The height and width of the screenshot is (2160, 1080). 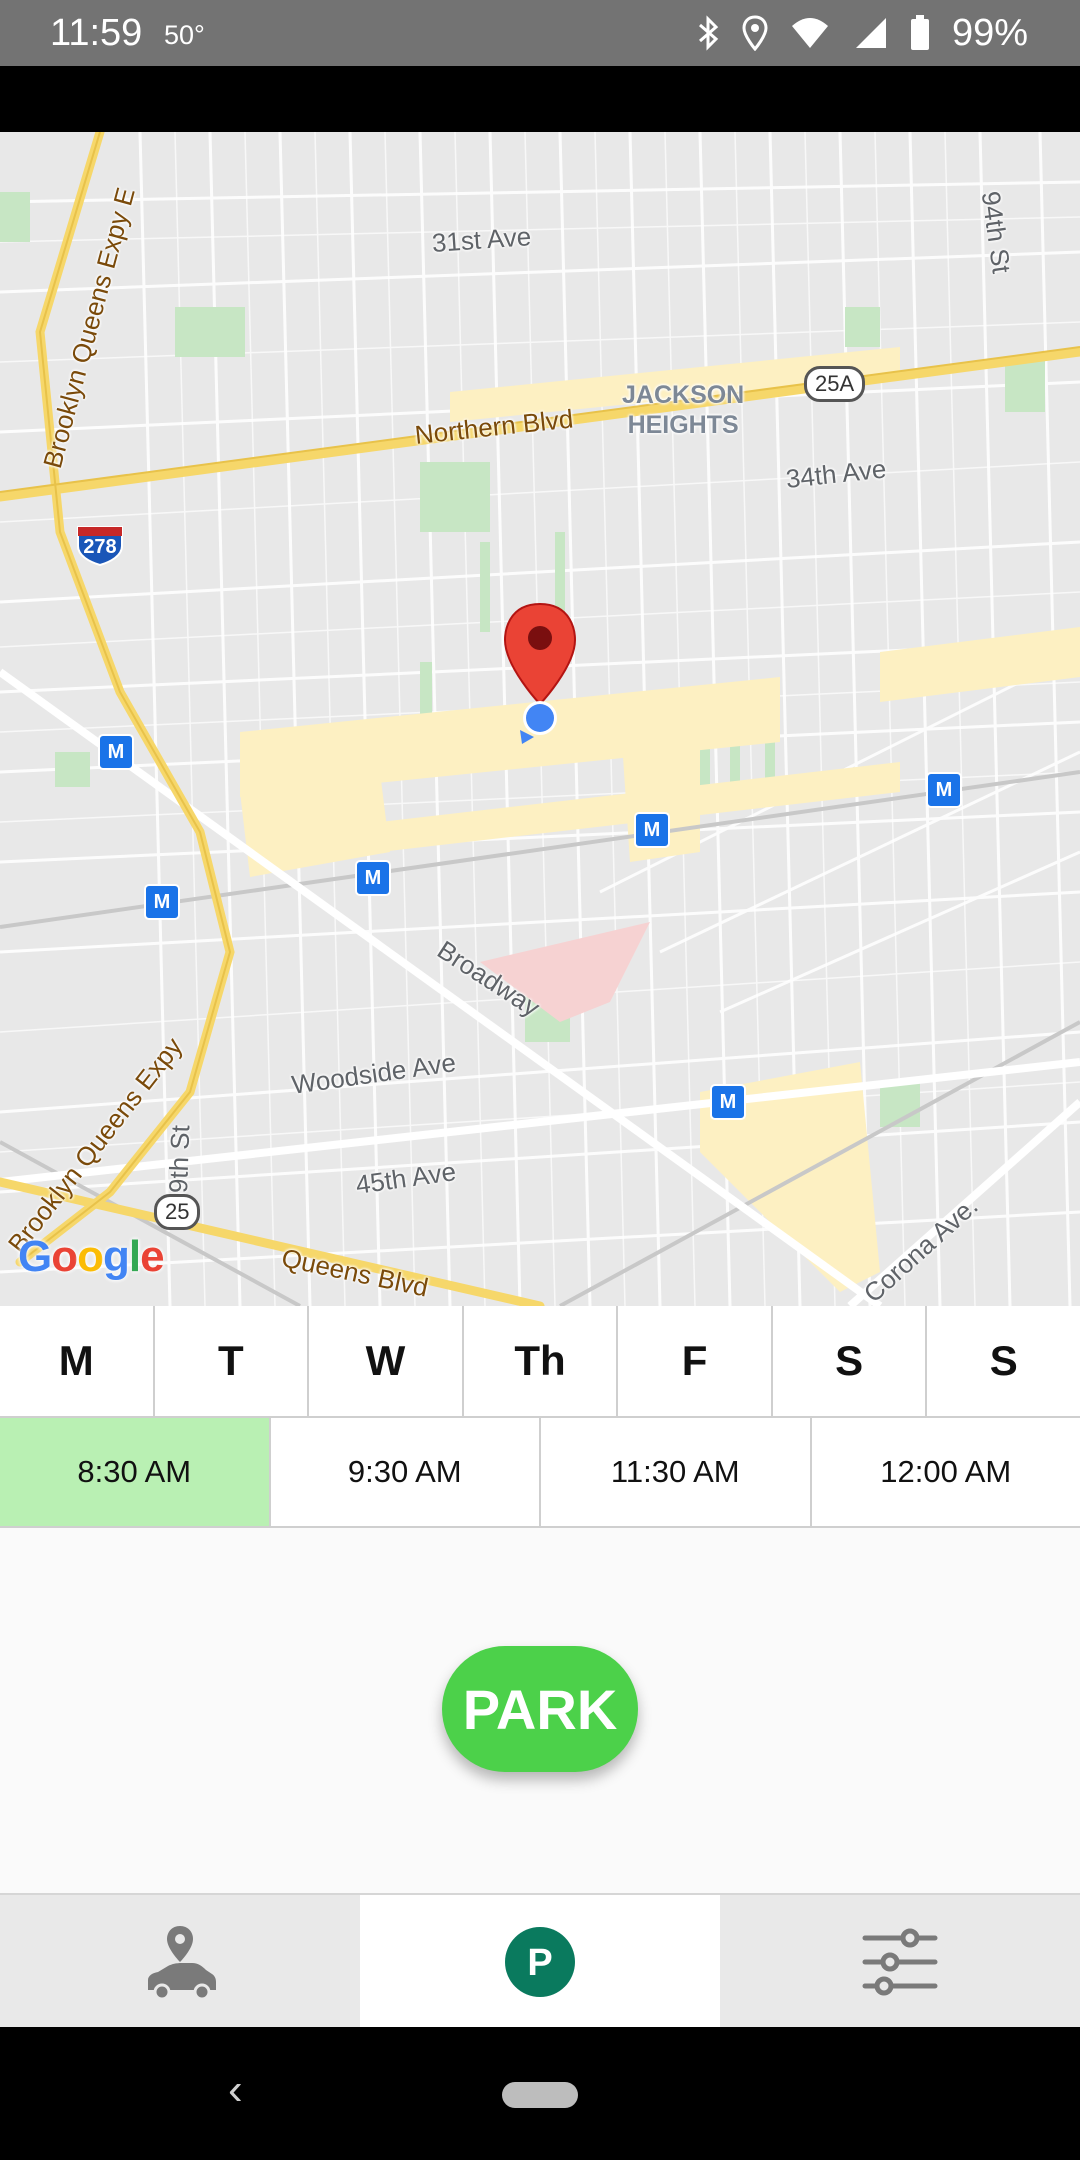 I want to click on battery-icon, so click(x=919, y=32).